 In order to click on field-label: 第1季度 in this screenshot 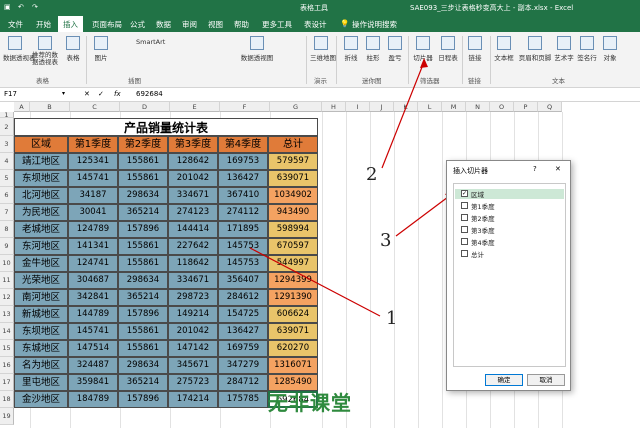, I will do `click(483, 206)`.